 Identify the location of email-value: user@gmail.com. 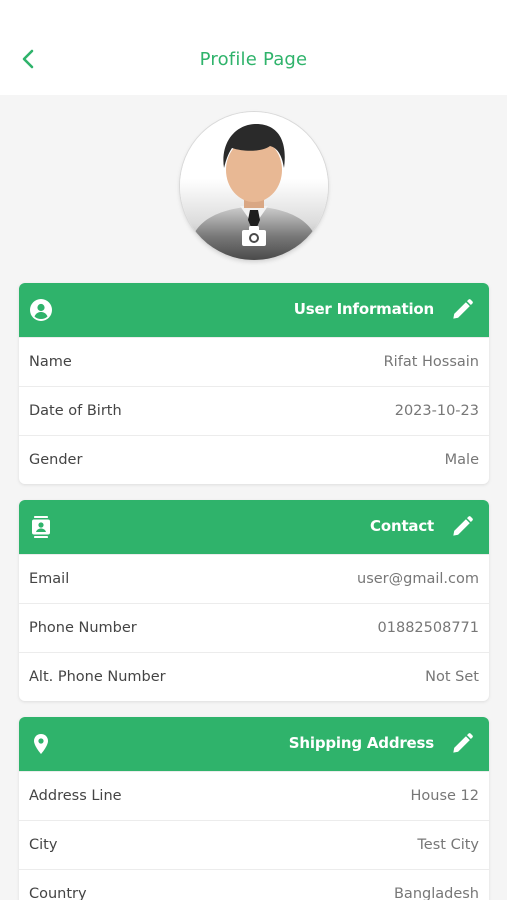
(418, 579).